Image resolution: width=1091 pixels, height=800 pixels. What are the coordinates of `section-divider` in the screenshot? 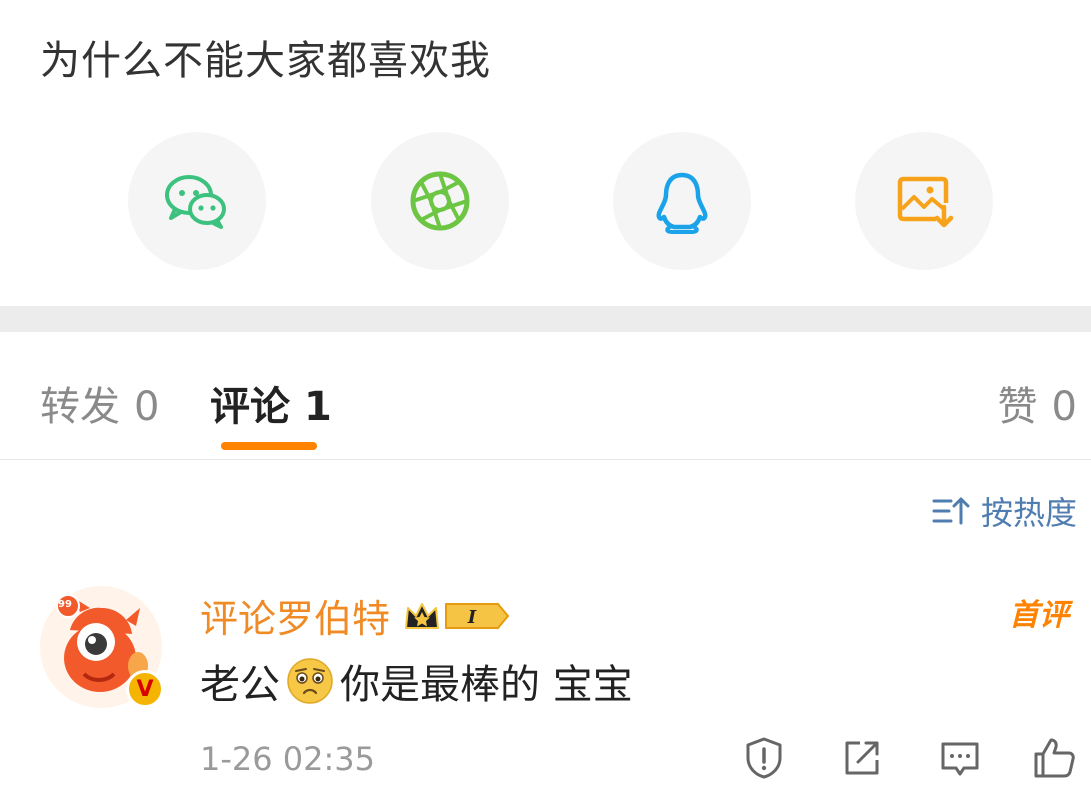 It's located at (545, 319).